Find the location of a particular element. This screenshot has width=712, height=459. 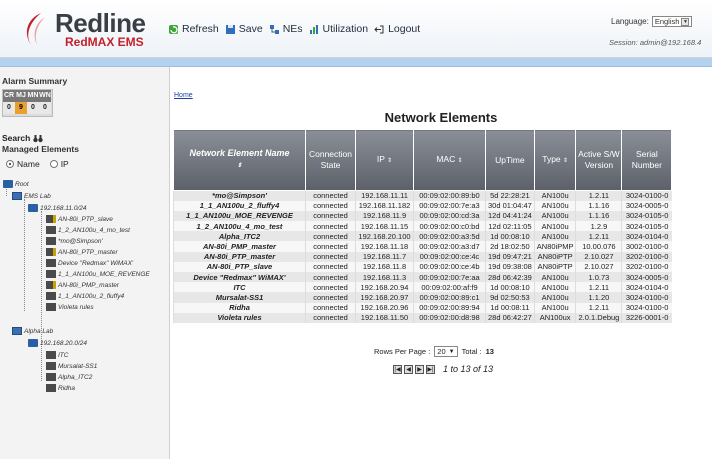

logout-button: Logout is located at coordinates (397, 29).